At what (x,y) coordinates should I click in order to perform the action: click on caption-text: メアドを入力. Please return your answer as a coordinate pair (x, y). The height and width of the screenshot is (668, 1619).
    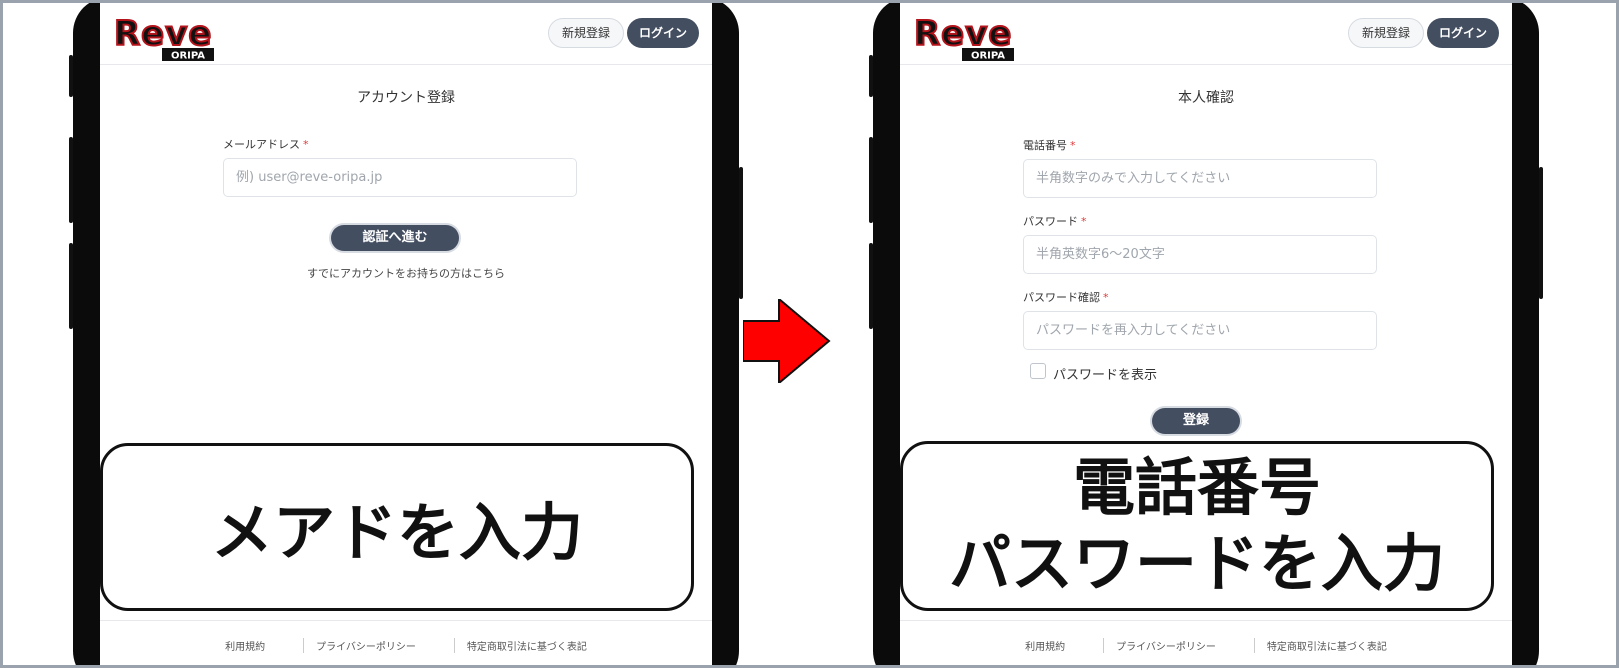
    Looking at the image, I should click on (396, 532).